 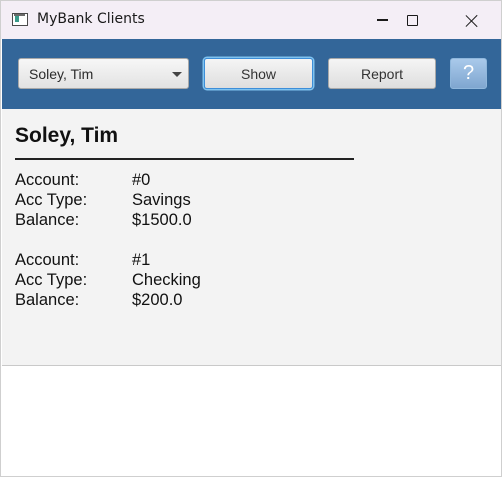 I want to click on app-window-icon, so click(x=20, y=19).